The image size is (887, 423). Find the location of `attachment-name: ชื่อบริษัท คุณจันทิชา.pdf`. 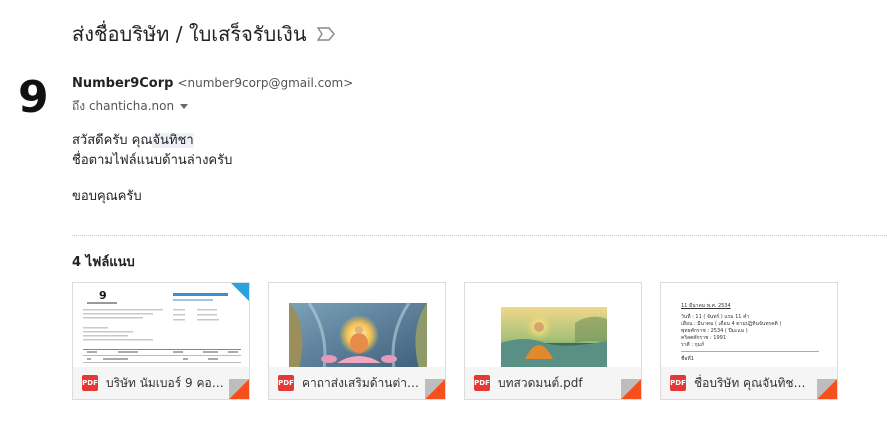

attachment-name: ชื่อบริษัท คุณจันทิชา.pdf is located at coordinates (753, 382).